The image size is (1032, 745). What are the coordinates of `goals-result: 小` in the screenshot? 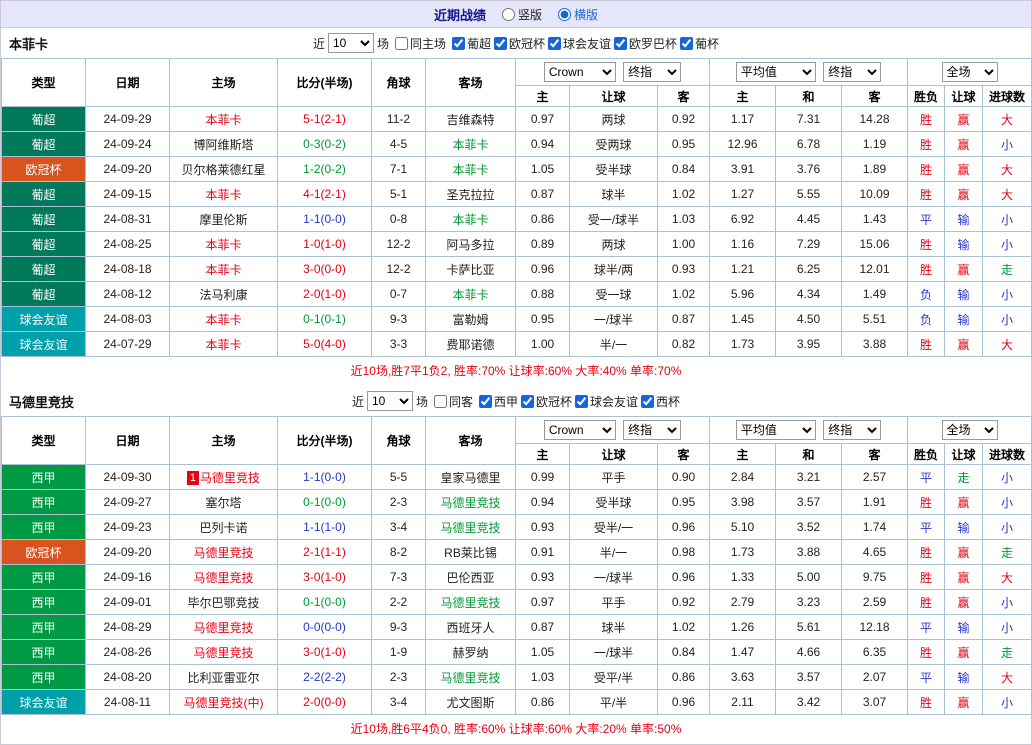 It's located at (1007, 319).